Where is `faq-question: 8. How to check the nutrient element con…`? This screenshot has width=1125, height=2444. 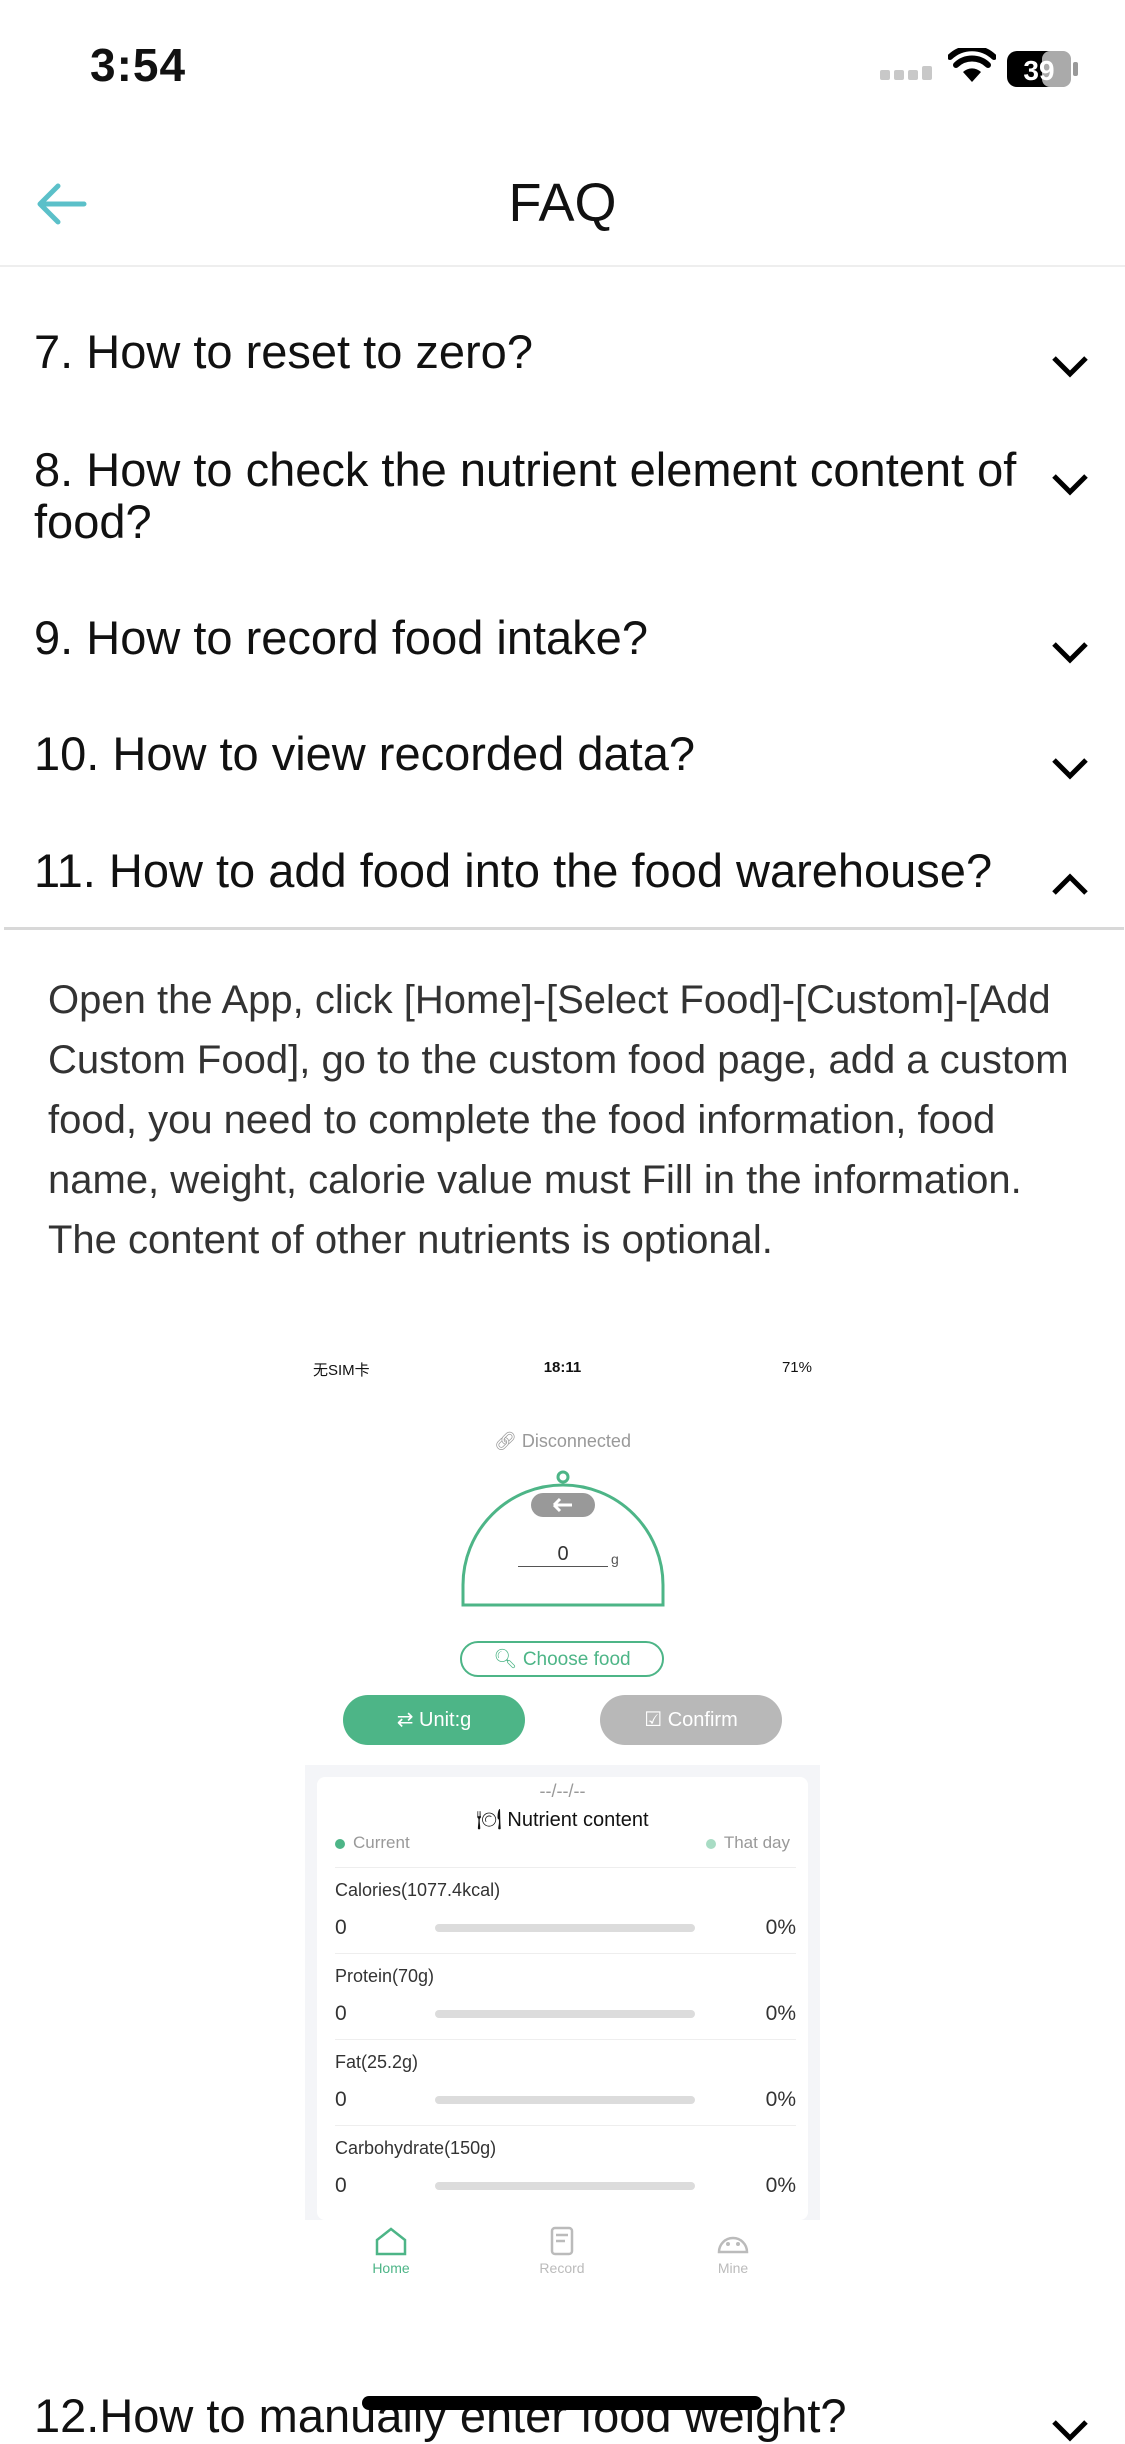
faq-question: 8. How to check the nutrient element con… is located at coordinates (525, 495).